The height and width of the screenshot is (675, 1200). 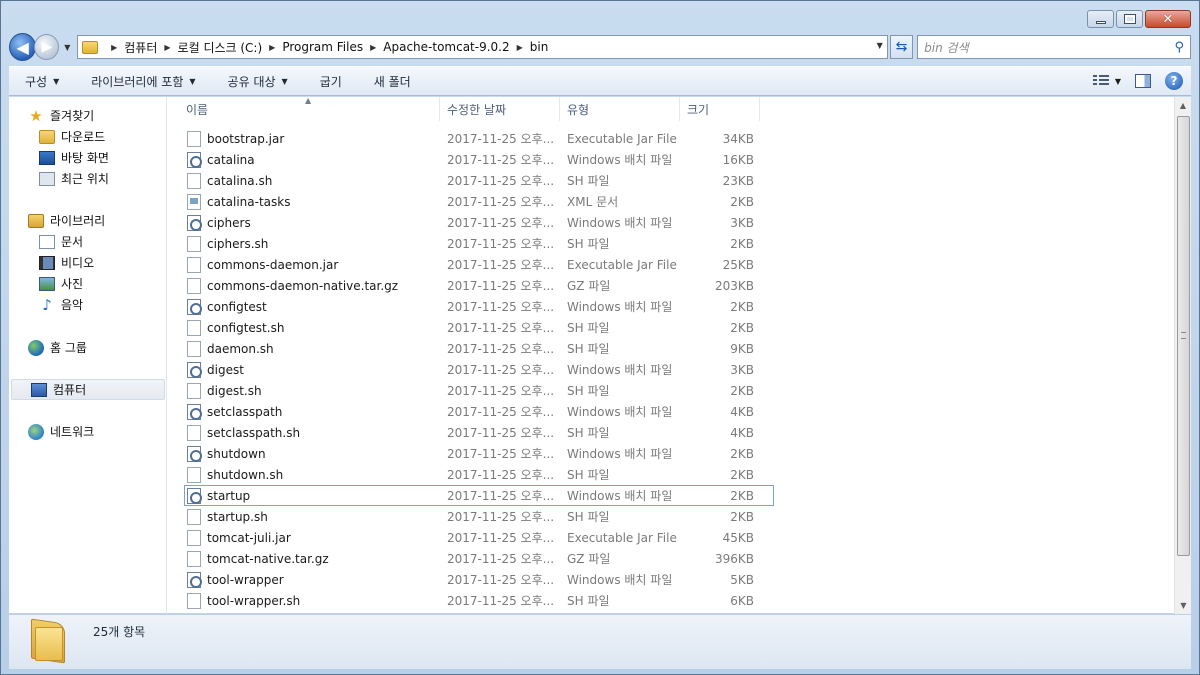 I want to click on recent-pages-dropdown: ▼, so click(x=67, y=47).